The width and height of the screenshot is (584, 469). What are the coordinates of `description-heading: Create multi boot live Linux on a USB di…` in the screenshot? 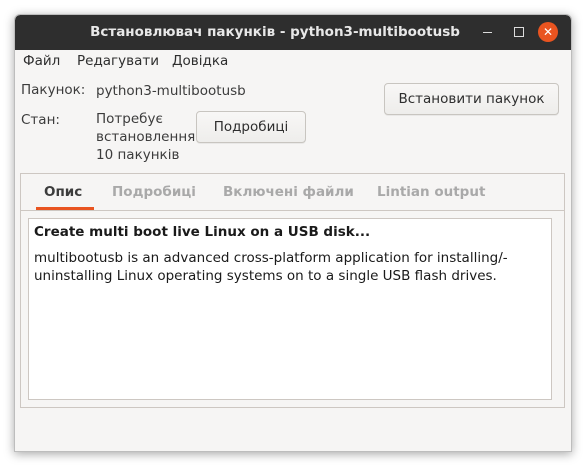 It's located at (202, 232).